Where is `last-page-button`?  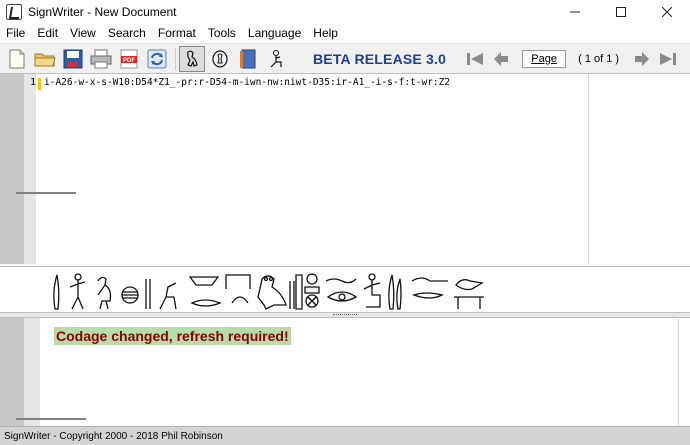
last-page-button is located at coordinates (668, 59).